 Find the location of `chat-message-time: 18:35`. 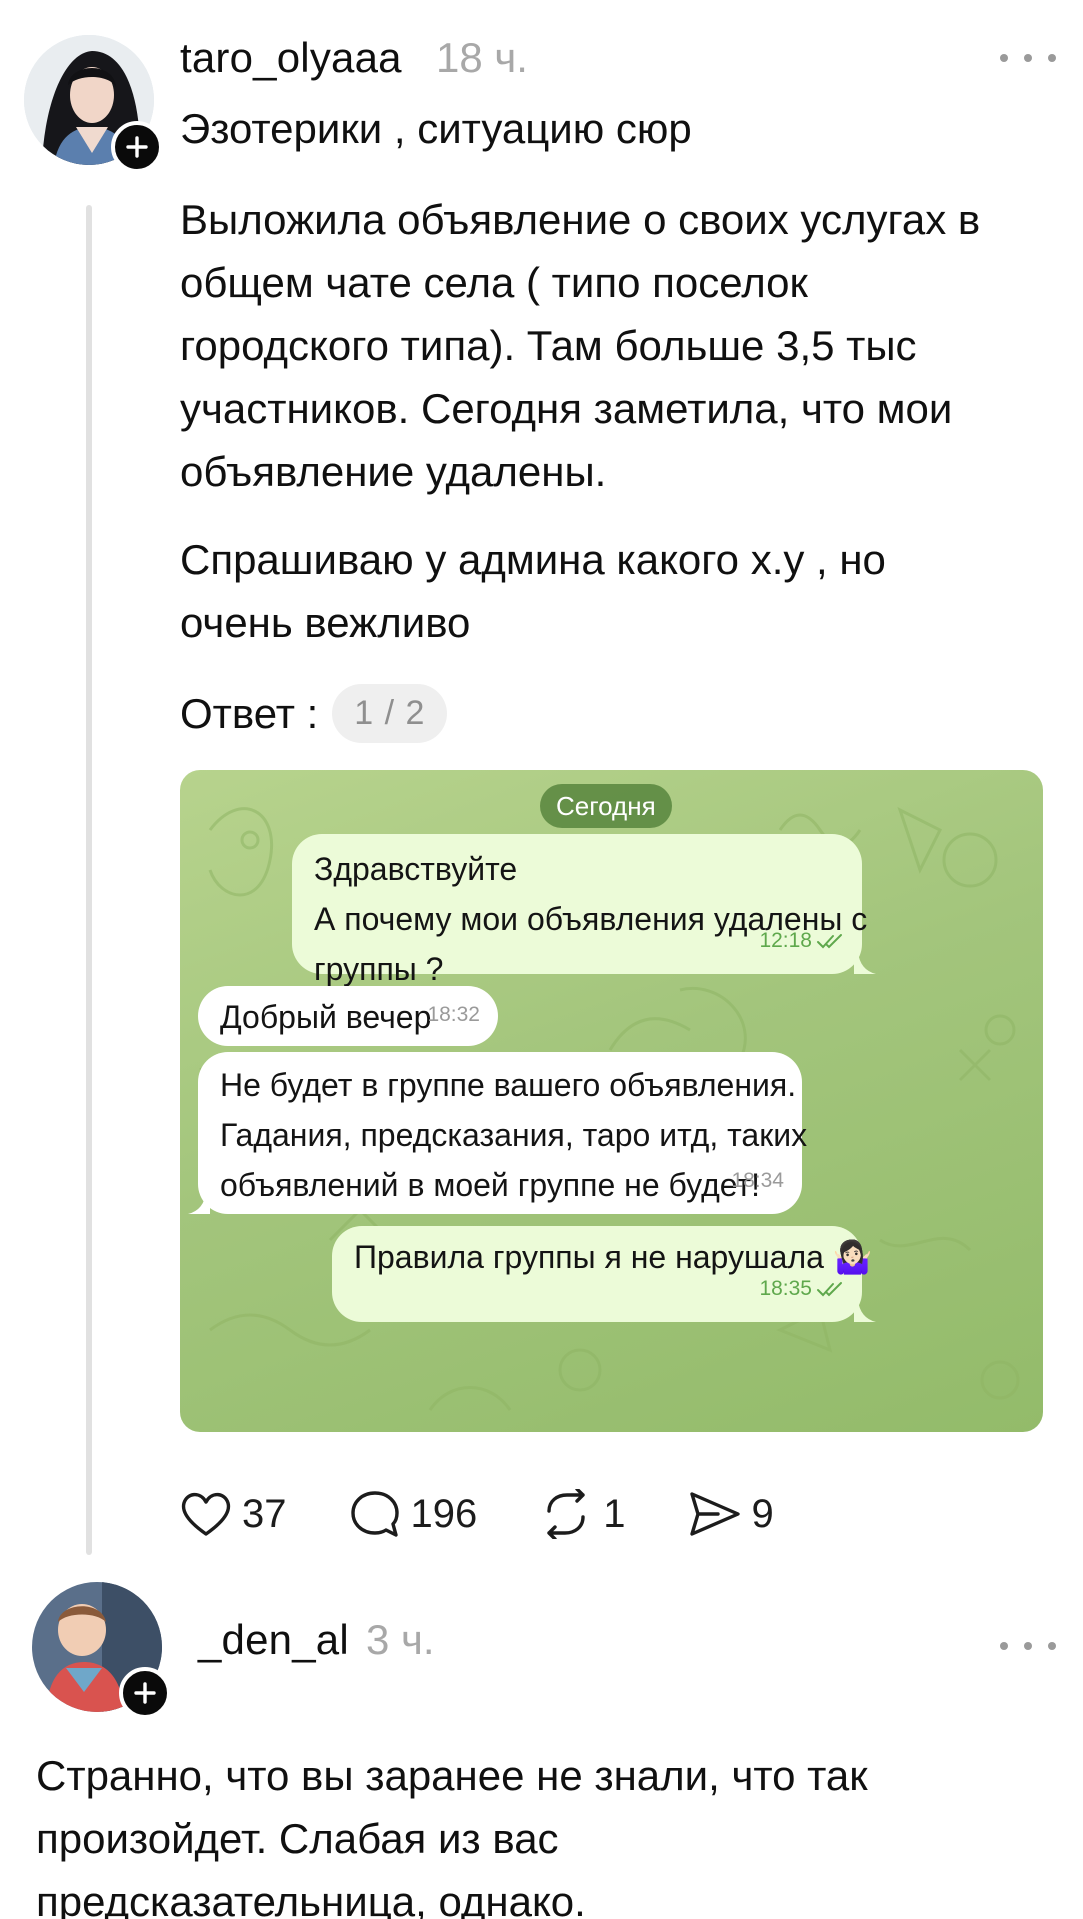

chat-message-time: 18:35 is located at coordinates (801, 1289).